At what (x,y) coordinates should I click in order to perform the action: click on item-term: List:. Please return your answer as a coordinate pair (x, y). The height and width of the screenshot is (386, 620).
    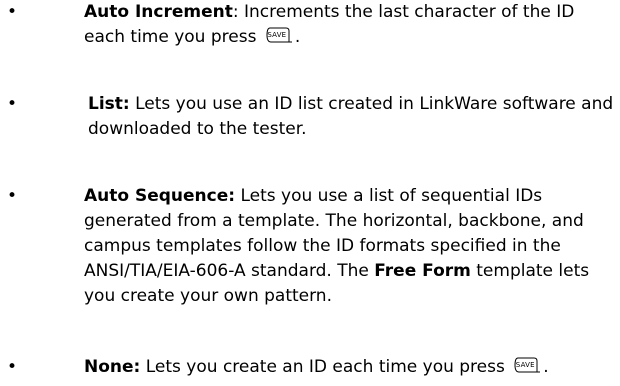
    Looking at the image, I should click on (109, 104).